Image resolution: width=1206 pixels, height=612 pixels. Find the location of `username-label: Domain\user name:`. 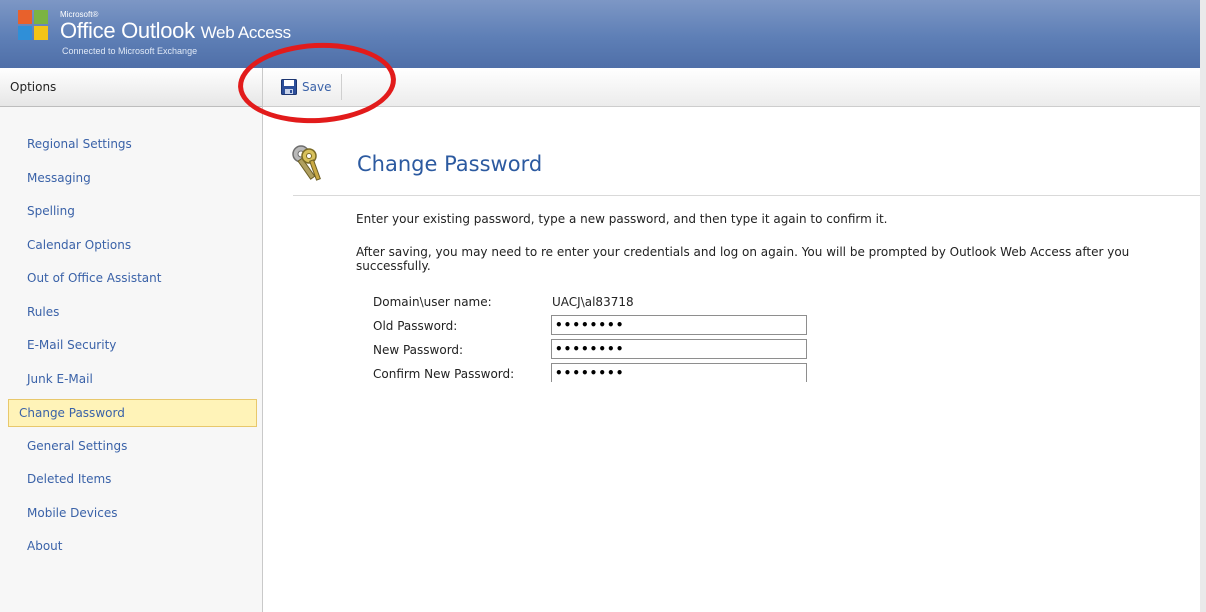

username-label: Domain\user name: is located at coordinates (432, 302).